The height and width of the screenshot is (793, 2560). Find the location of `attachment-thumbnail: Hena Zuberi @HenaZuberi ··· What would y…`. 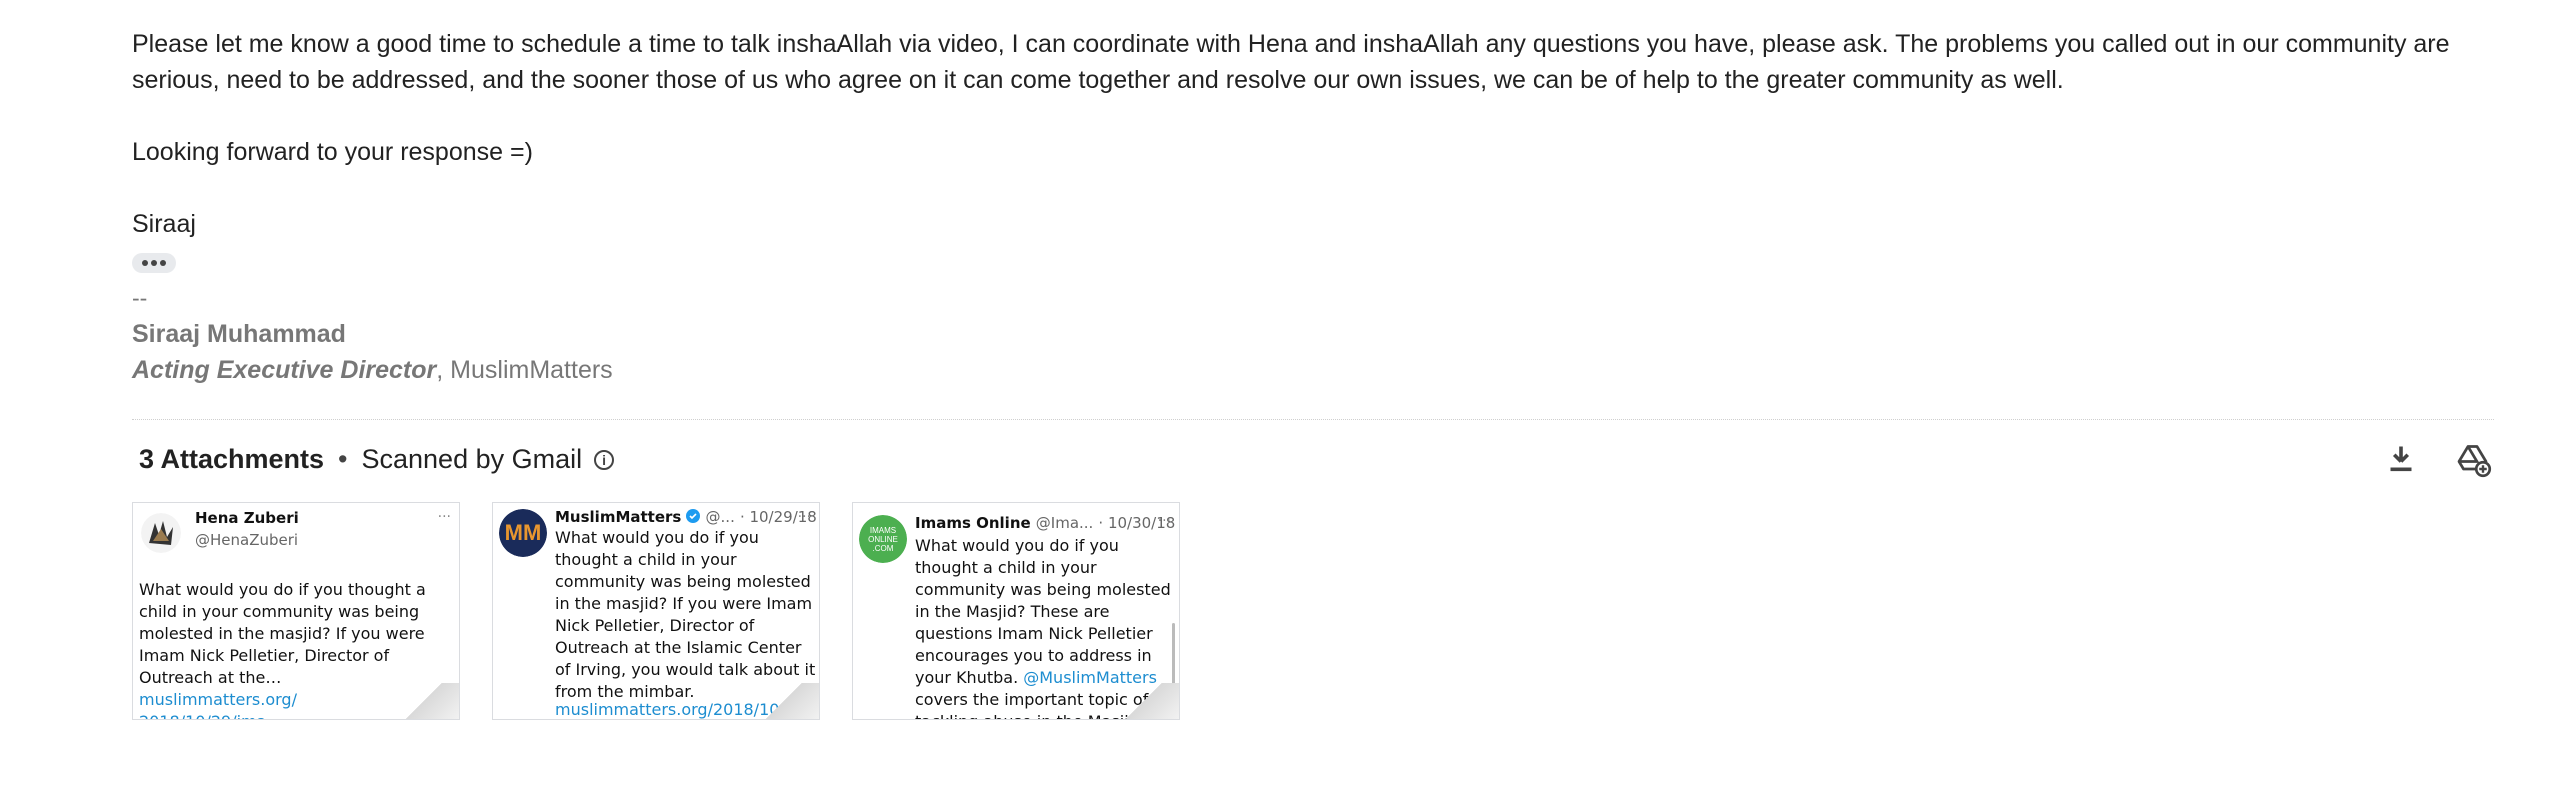

attachment-thumbnail: Hena Zuberi @HenaZuberi ··· What would y… is located at coordinates (296, 611).